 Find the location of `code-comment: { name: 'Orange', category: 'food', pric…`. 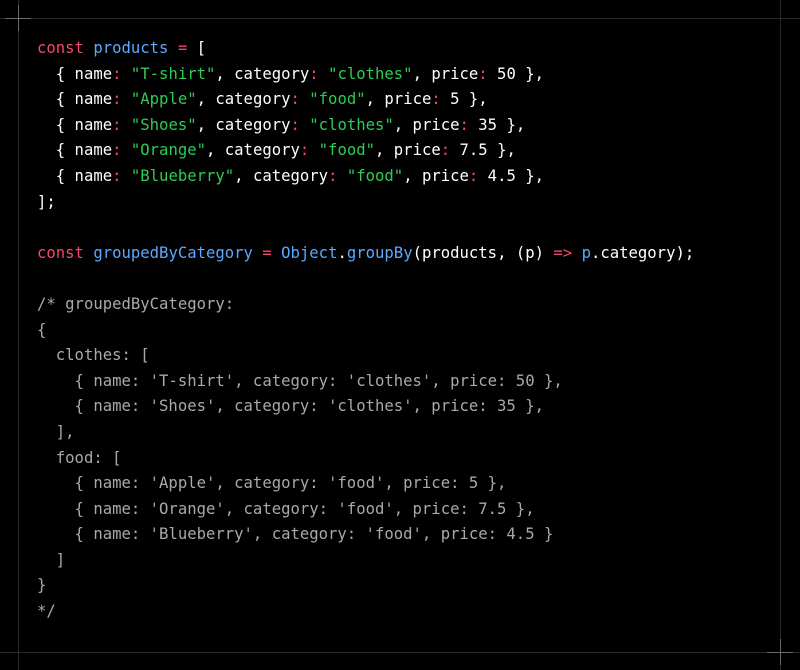

code-comment: { name: 'Orange', category: 'food', pric… is located at coordinates (286, 508).